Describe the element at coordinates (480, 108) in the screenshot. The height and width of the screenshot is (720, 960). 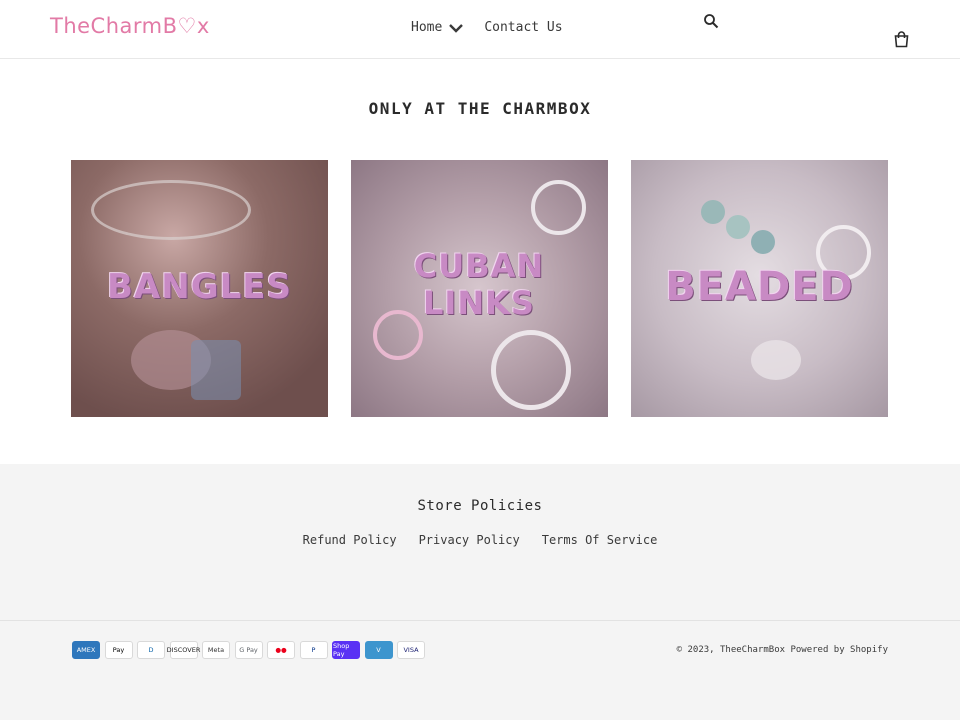
I see `section-title: ONLY AT THE CHARMBOX` at that location.